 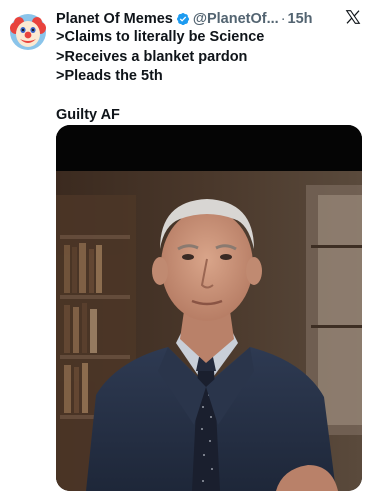 I want to click on tweet-line: >Claims to literally be Science, so click(x=160, y=37).